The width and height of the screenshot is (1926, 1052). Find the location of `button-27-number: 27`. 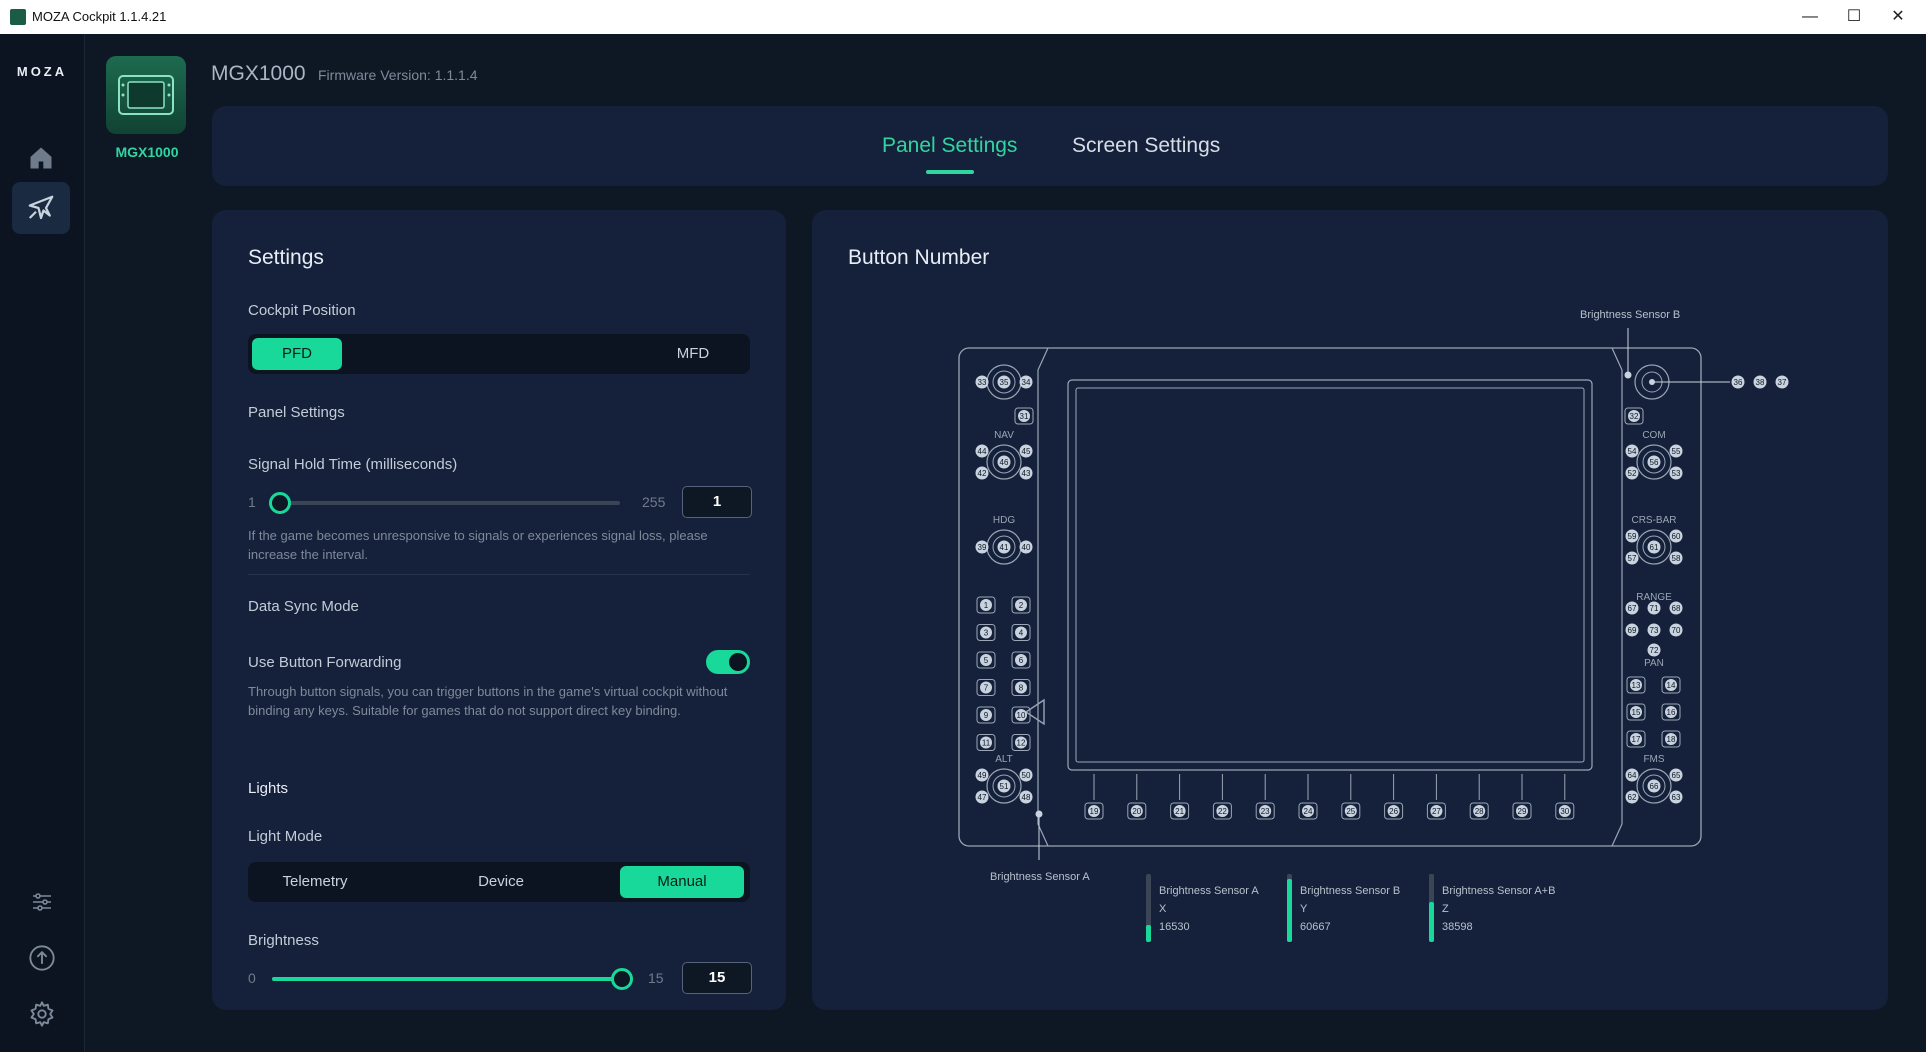

button-27-number: 27 is located at coordinates (1436, 811).